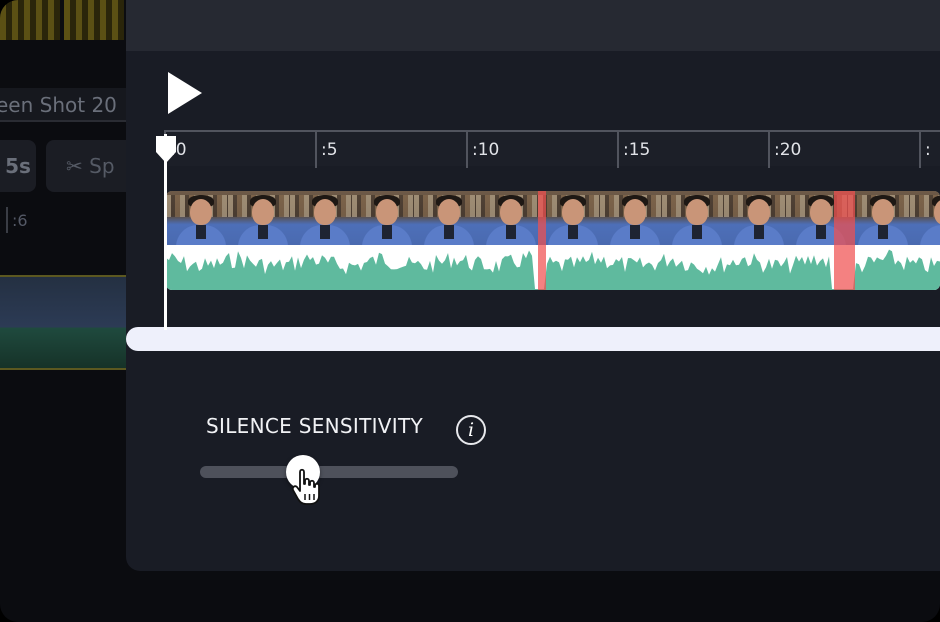 This screenshot has width=940, height=622. I want to click on timeline-ruler: :0:5:10:15:20:, so click(552, 149).